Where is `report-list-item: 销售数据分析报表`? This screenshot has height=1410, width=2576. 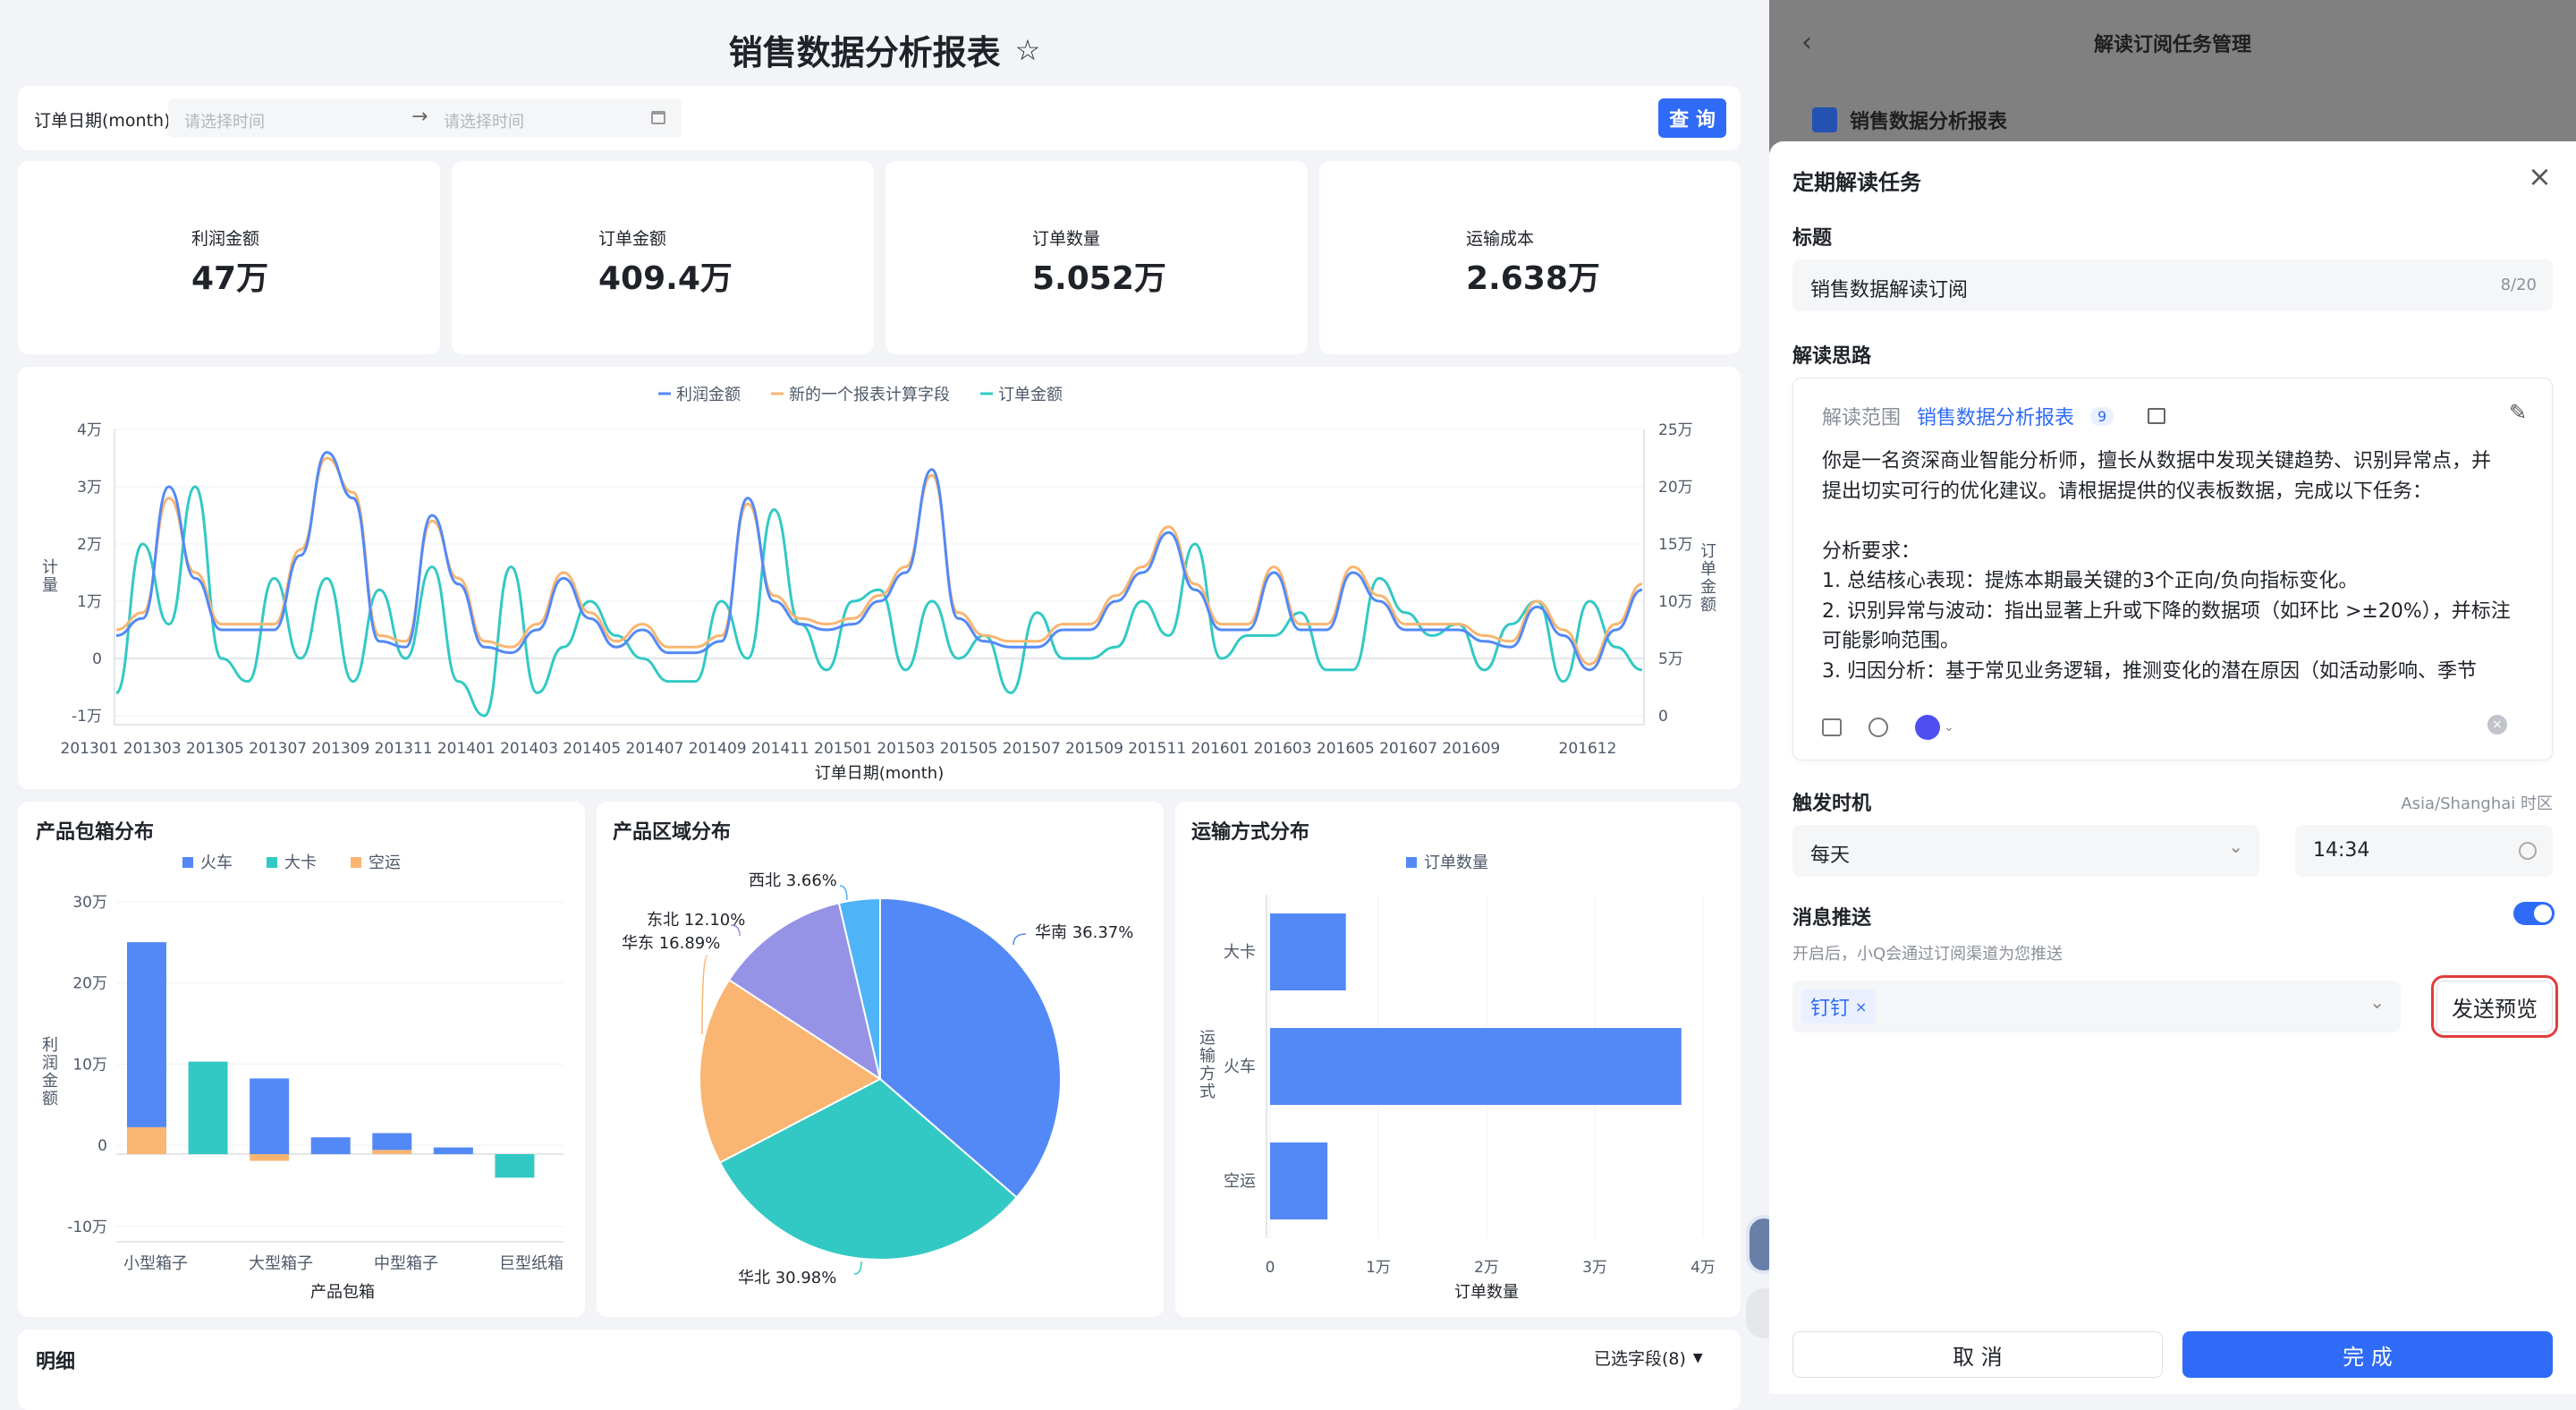 report-list-item: 销售数据分析报表 is located at coordinates (1909, 120).